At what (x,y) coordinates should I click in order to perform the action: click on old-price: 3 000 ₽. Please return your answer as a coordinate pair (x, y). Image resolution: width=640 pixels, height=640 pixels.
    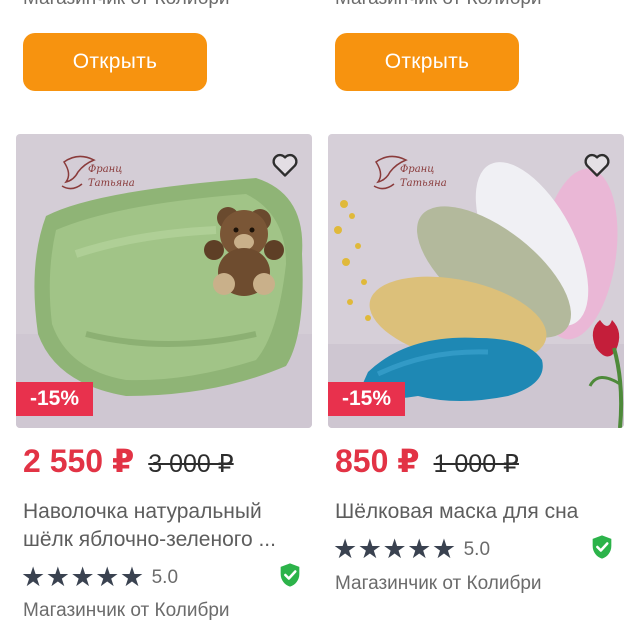
    Looking at the image, I should click on (191, 464).